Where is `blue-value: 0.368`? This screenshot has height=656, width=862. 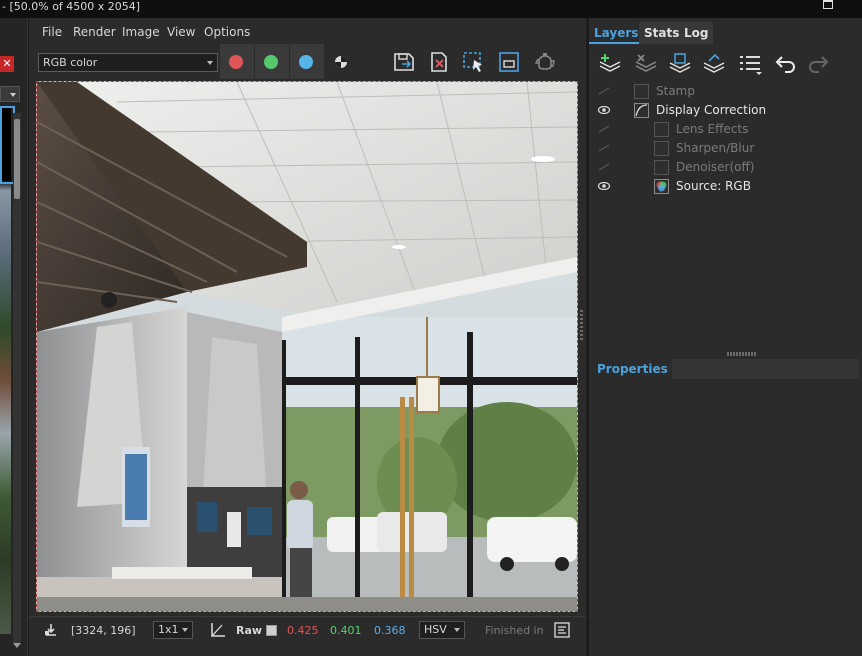
blue-value: 0.368 is located at coordinates (390, 630).